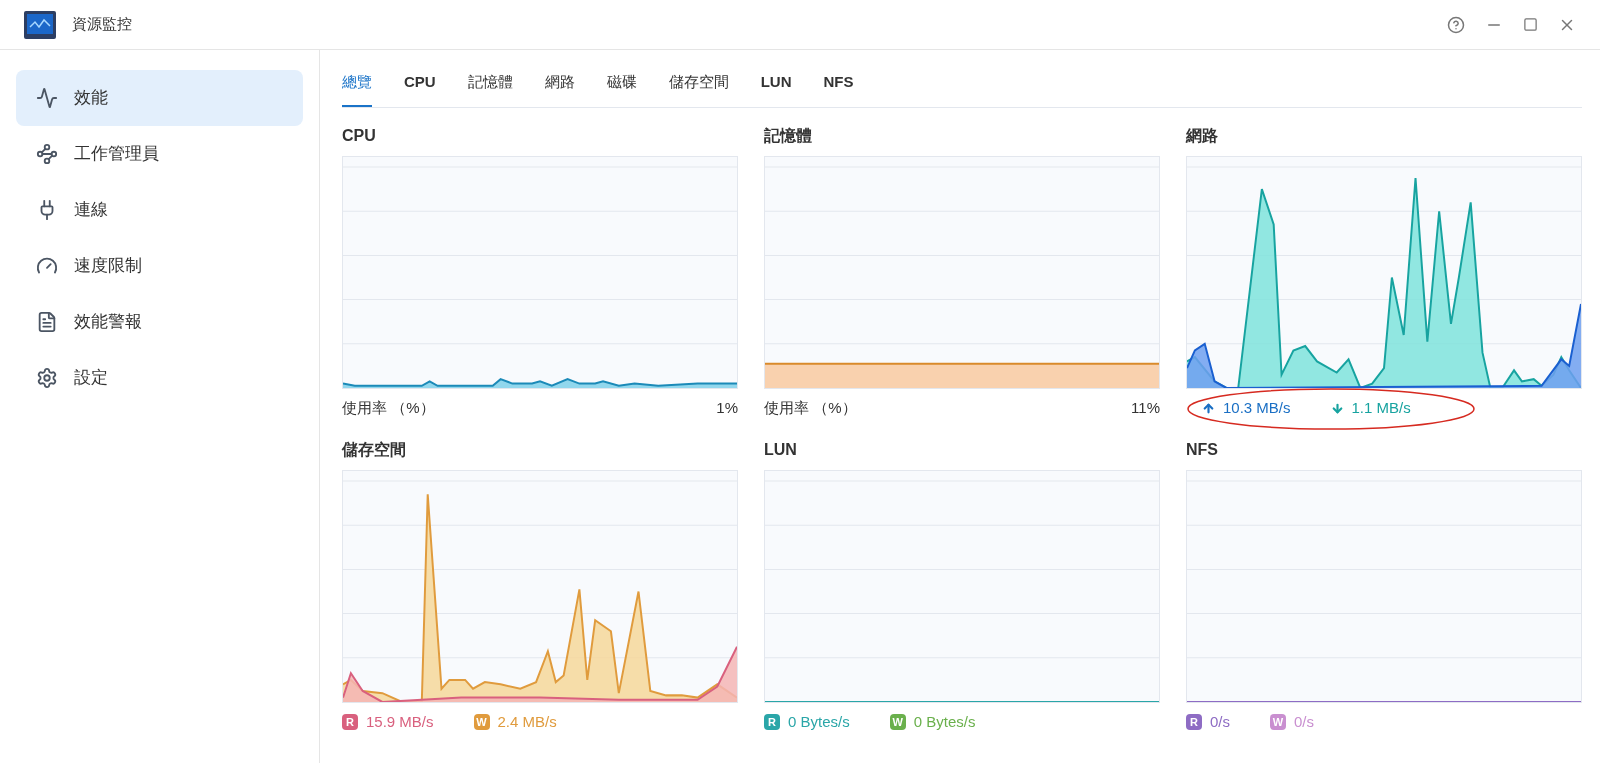  I want to click on usage-reading: 11%, so click(1145, 408).